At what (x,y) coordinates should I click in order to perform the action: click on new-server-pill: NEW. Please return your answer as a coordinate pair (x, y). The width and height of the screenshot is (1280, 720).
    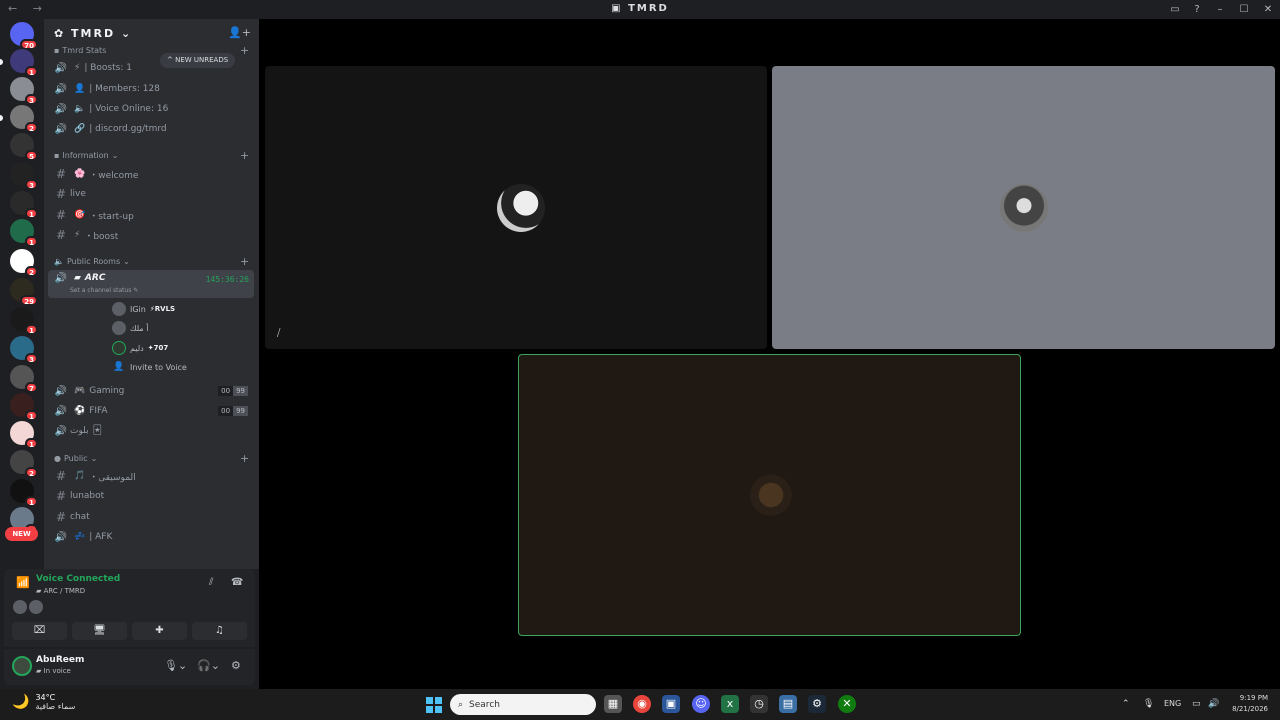
    Looking at the image, I should click on (21, 534).